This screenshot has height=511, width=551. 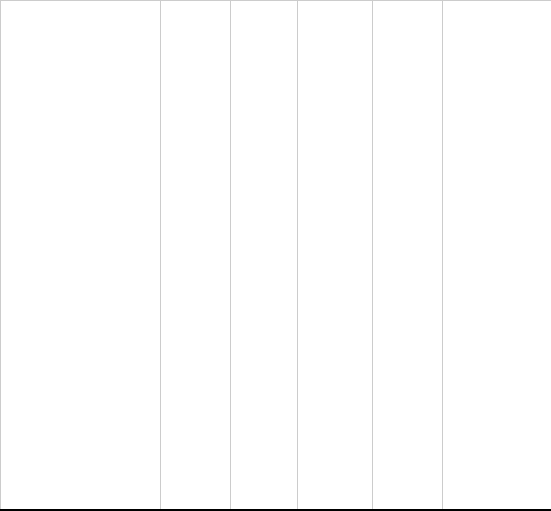 I want to click on column-header-armillaria-root-disease, so click(x=264, y=255).